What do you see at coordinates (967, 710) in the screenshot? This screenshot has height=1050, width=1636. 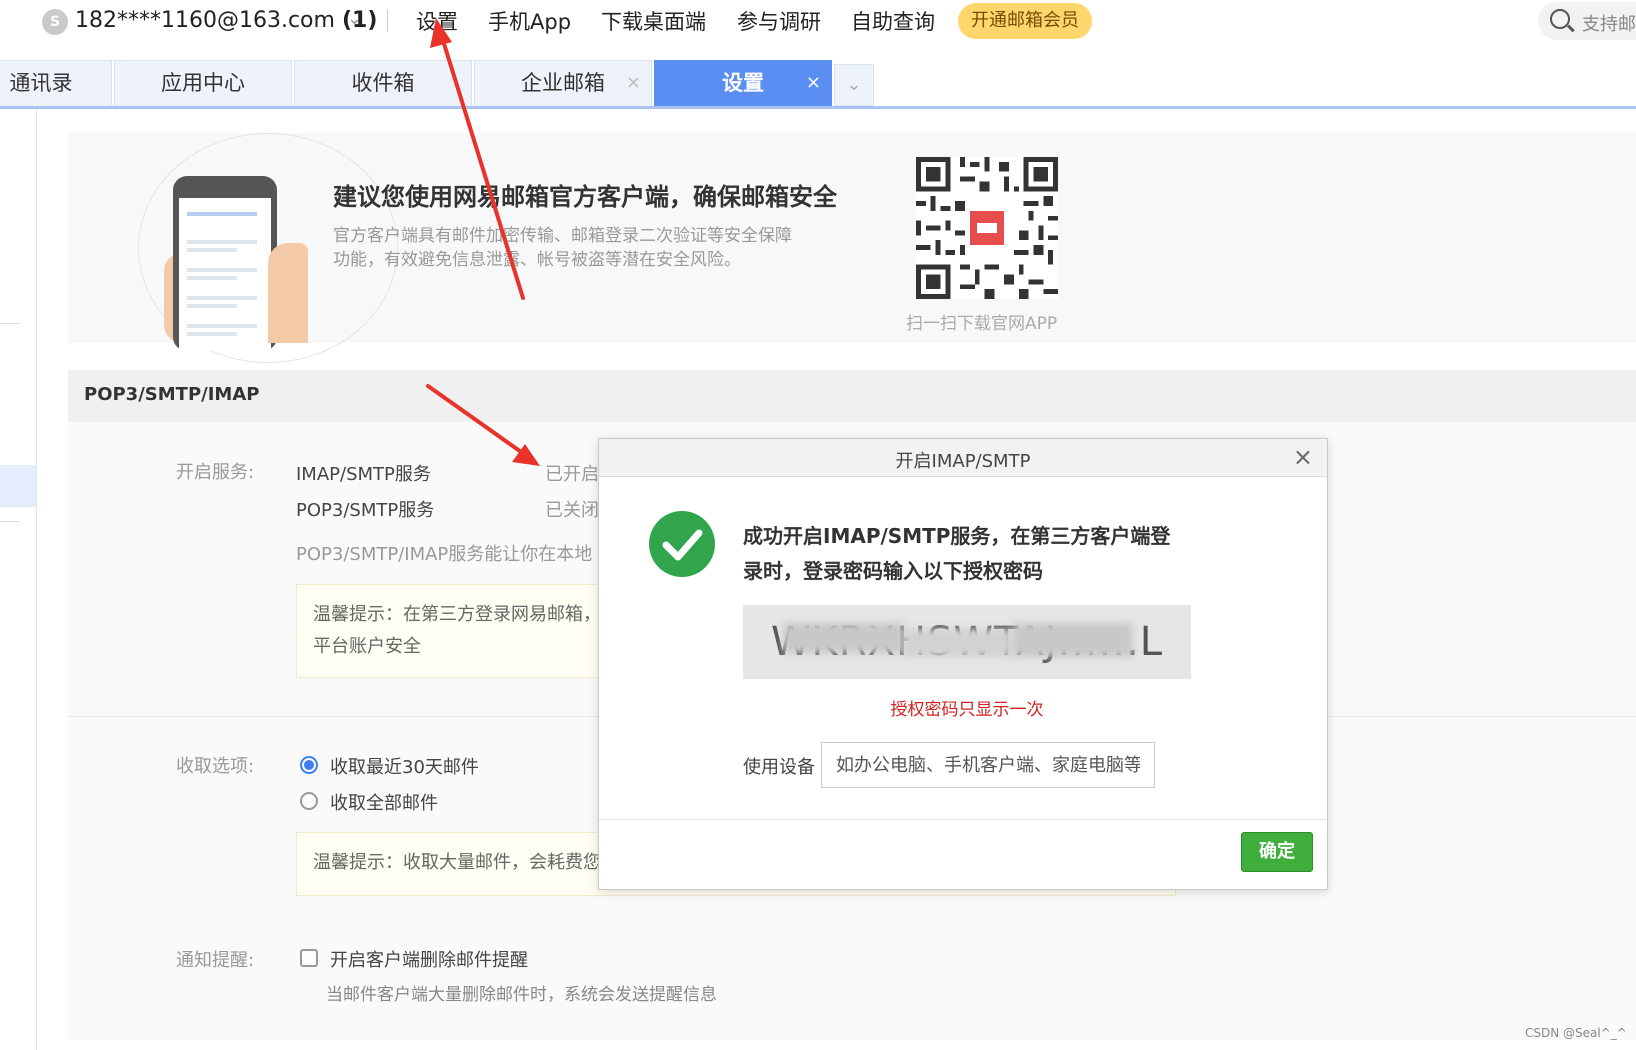 I see `auth-code-note: 授权密码只显示一次` at bounding box center [967, 710].